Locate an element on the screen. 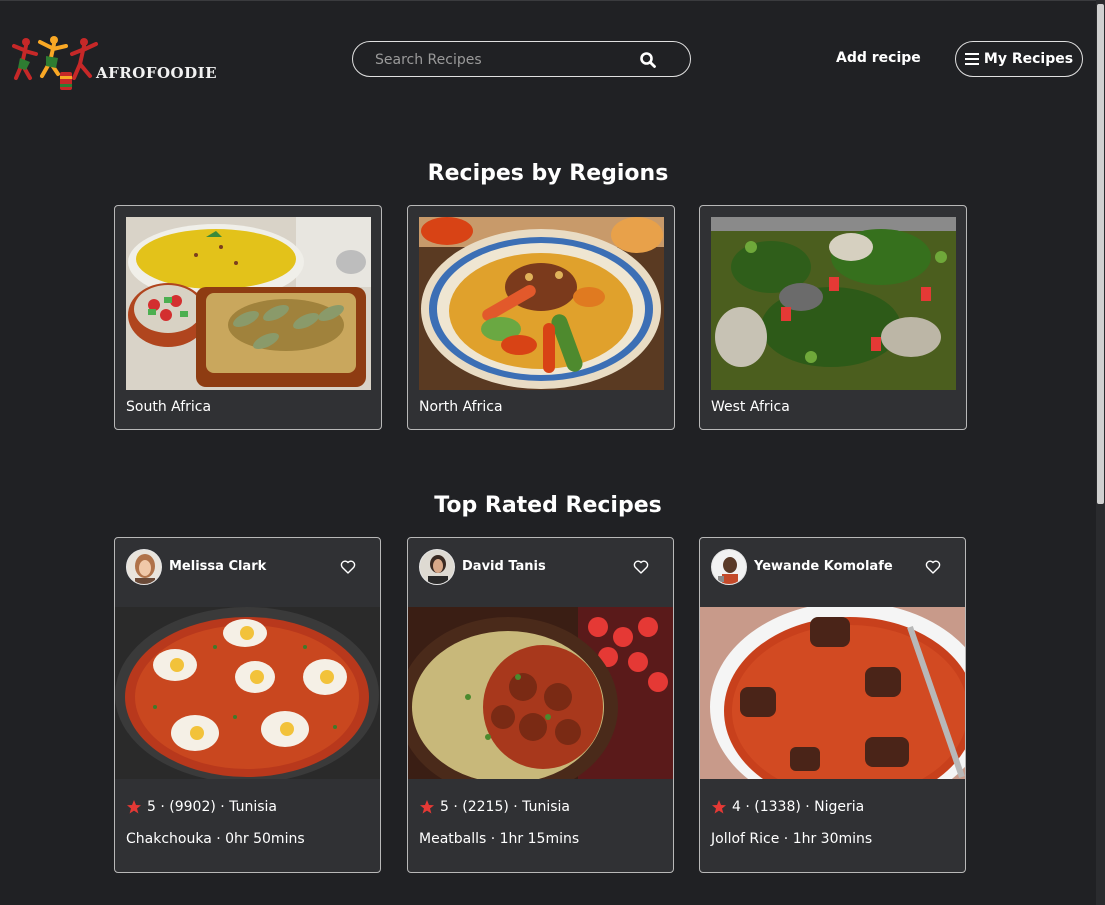 The image size is (1105, 905). region-card-south-africa: South Africa is located at coordinates (248, 317).